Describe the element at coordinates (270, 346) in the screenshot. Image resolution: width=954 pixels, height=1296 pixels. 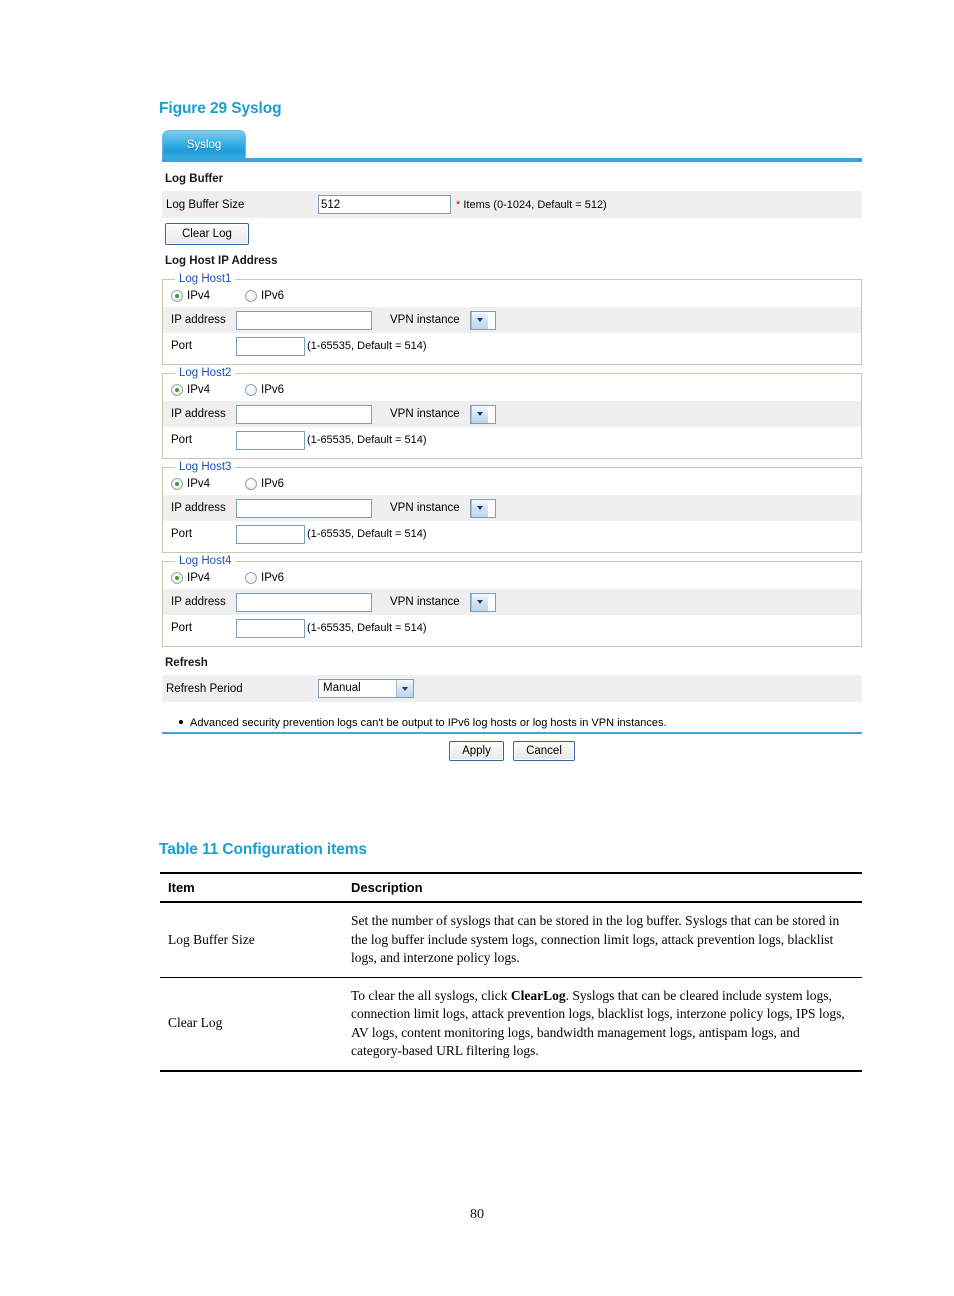
I see `log-host-1-port-input` at that location.